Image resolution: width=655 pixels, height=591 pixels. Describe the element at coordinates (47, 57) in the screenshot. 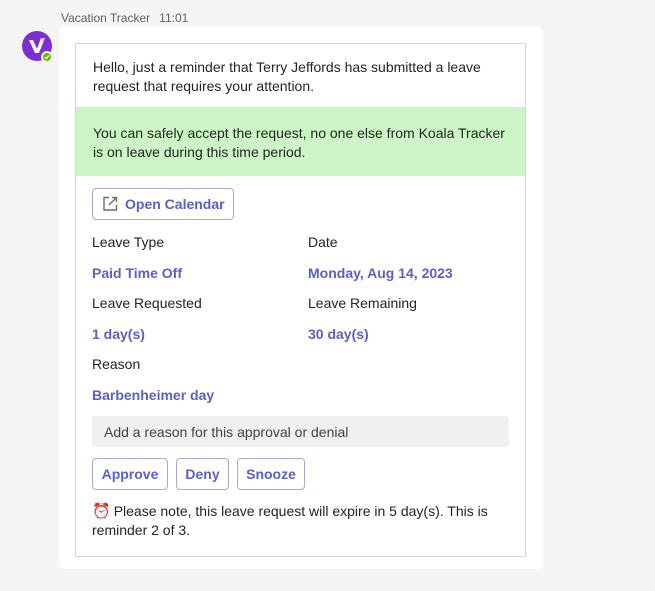

I see `presence-available-icon` at that location.